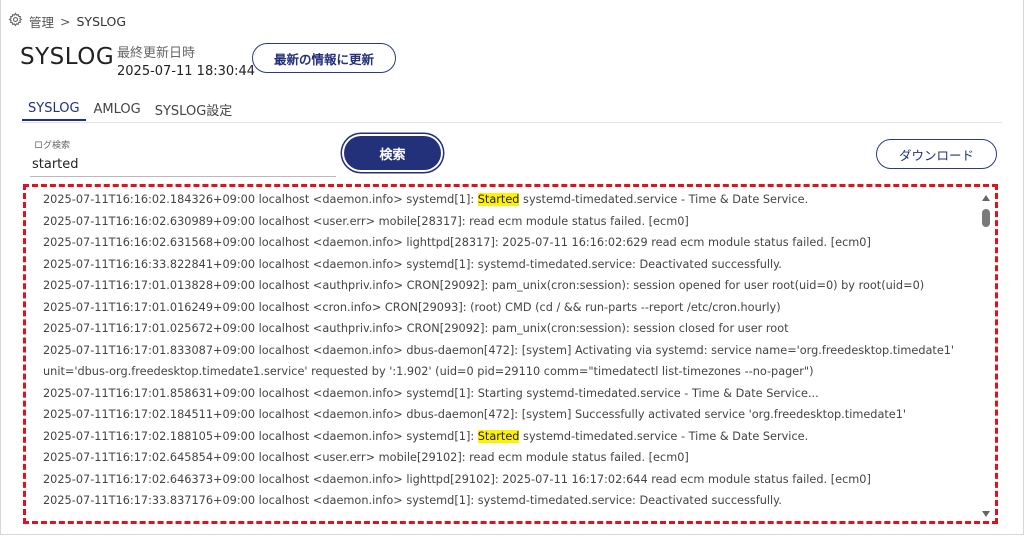 The height and width of the screenshot is (536, 1024). What do you see at coordinates (986, 514) in the screenshot?
I see `scroll-down-arrow-icon` at bounding box center [986, 514].